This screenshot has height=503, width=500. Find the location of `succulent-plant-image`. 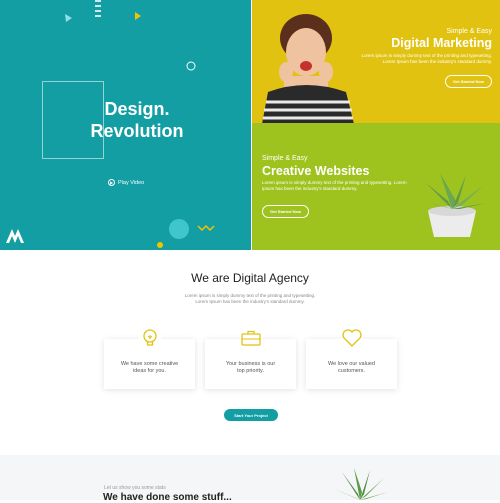

succulent-plant-image is located at coordinates (454, 205).